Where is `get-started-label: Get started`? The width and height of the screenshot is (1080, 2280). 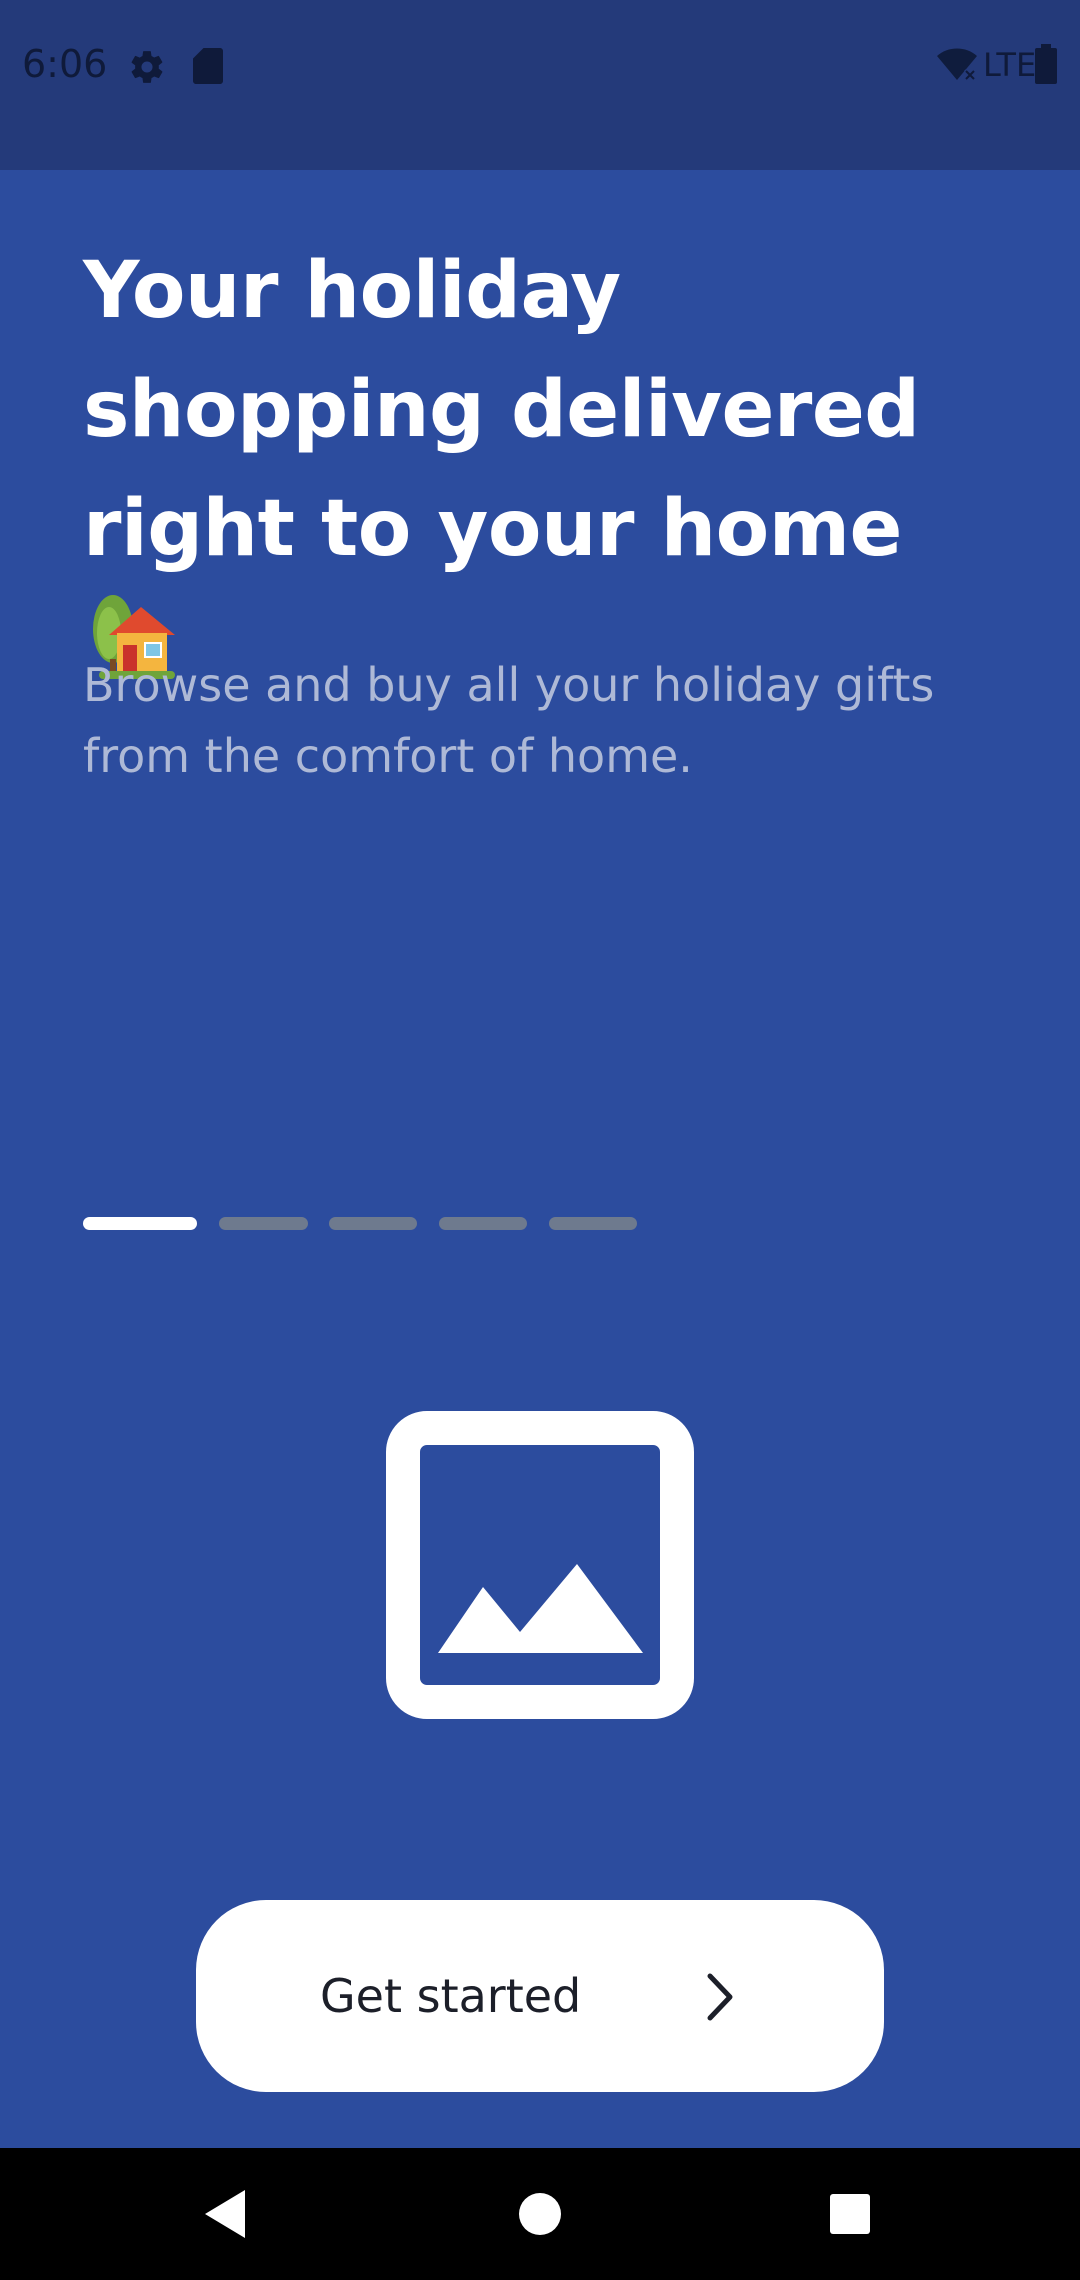 get-started-label: Get started is located at coordinates (451, 1996).